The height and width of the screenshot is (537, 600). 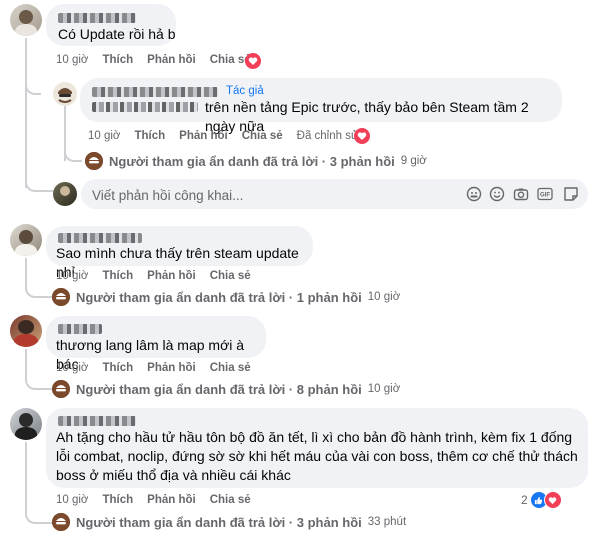 I want to click on reply-input: Viết phản hồi công khai... GIF, so click(x=334, y=194).